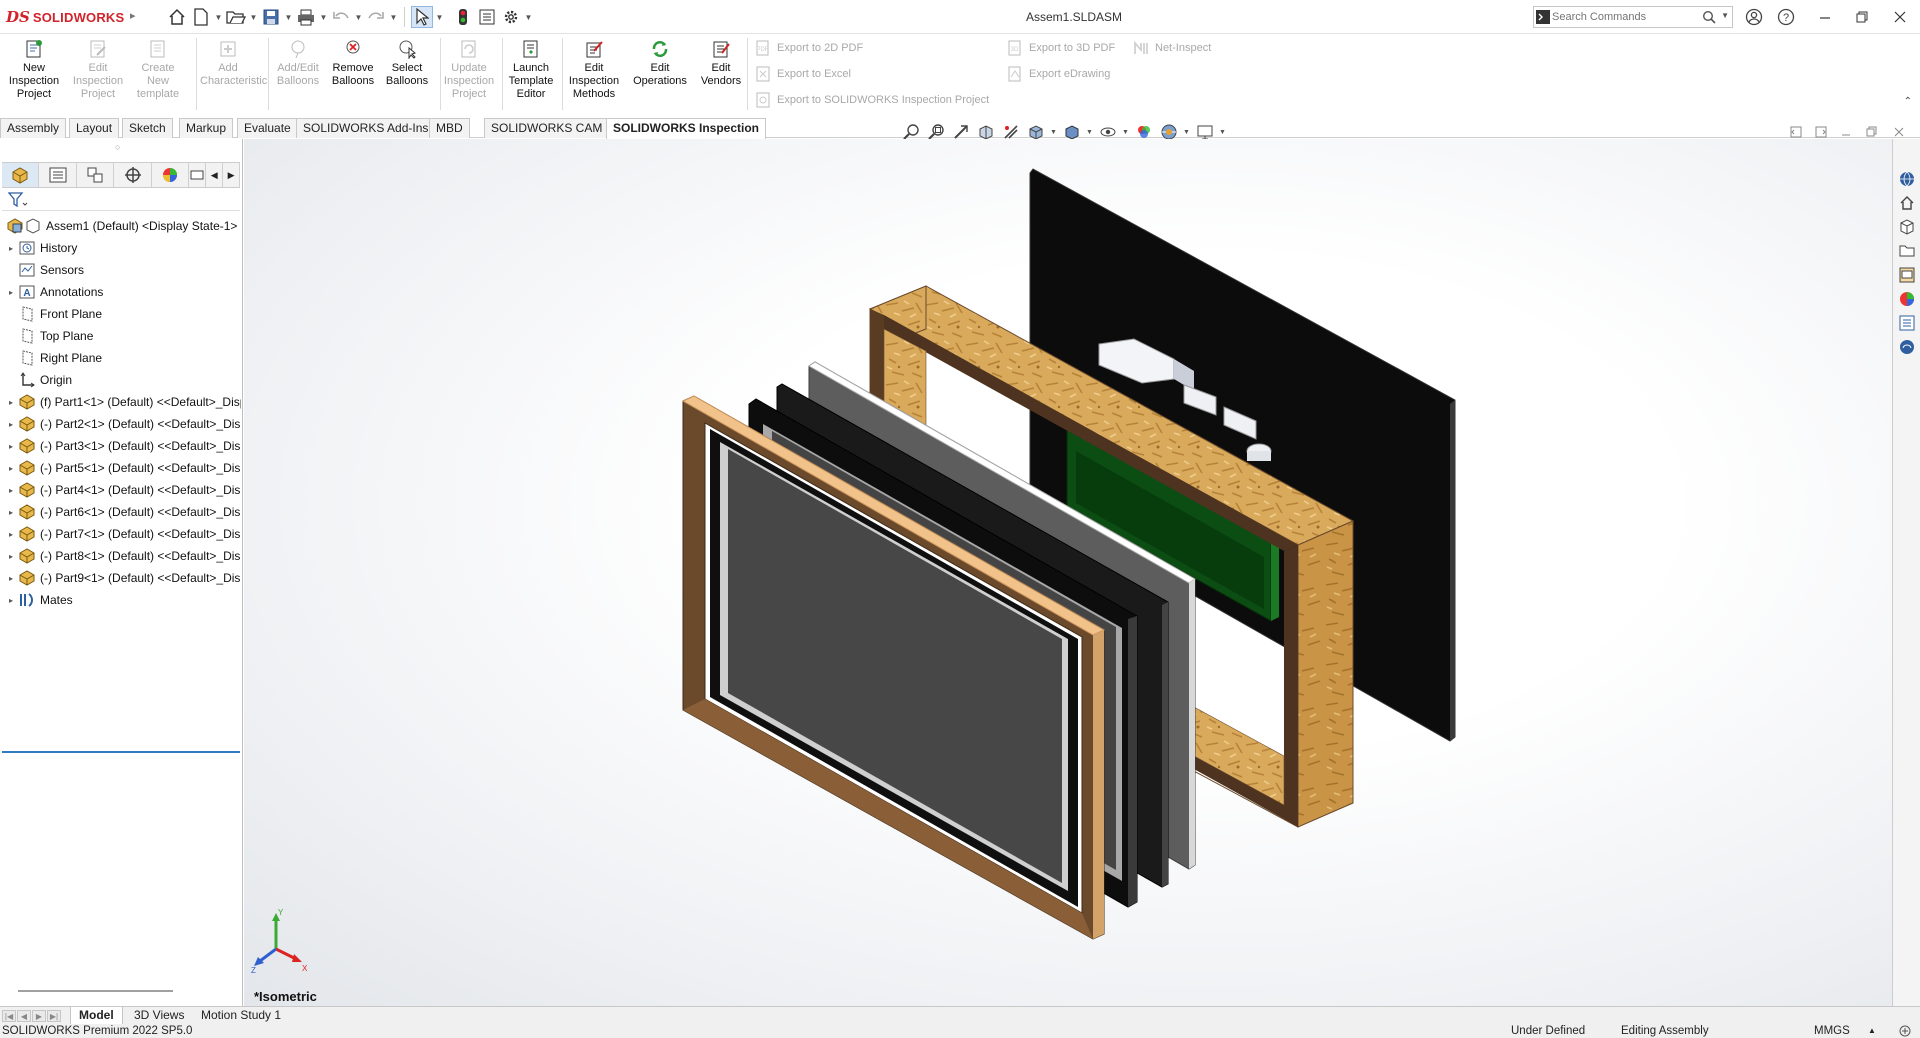 The height and width of the screenshot is (1038, 1920). What do you see at coordinates (94, 128) in the screenshot?
I see `tab-layout: Layout` at bounding box center [94, 128].